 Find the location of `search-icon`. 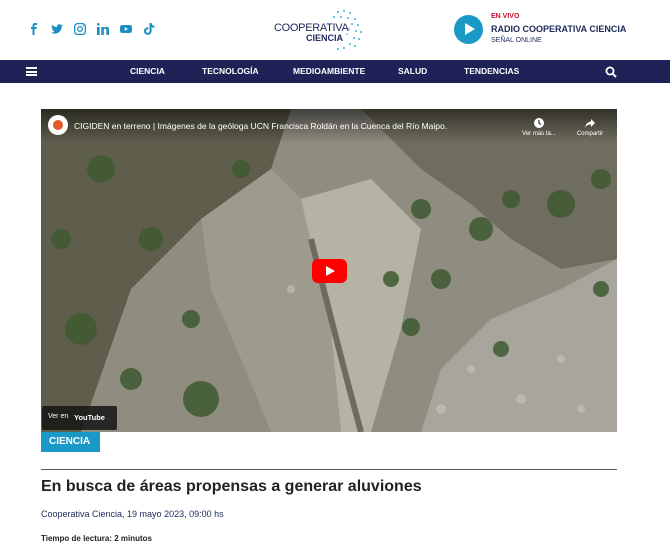

search-icon is located at coordinates (611, 72).